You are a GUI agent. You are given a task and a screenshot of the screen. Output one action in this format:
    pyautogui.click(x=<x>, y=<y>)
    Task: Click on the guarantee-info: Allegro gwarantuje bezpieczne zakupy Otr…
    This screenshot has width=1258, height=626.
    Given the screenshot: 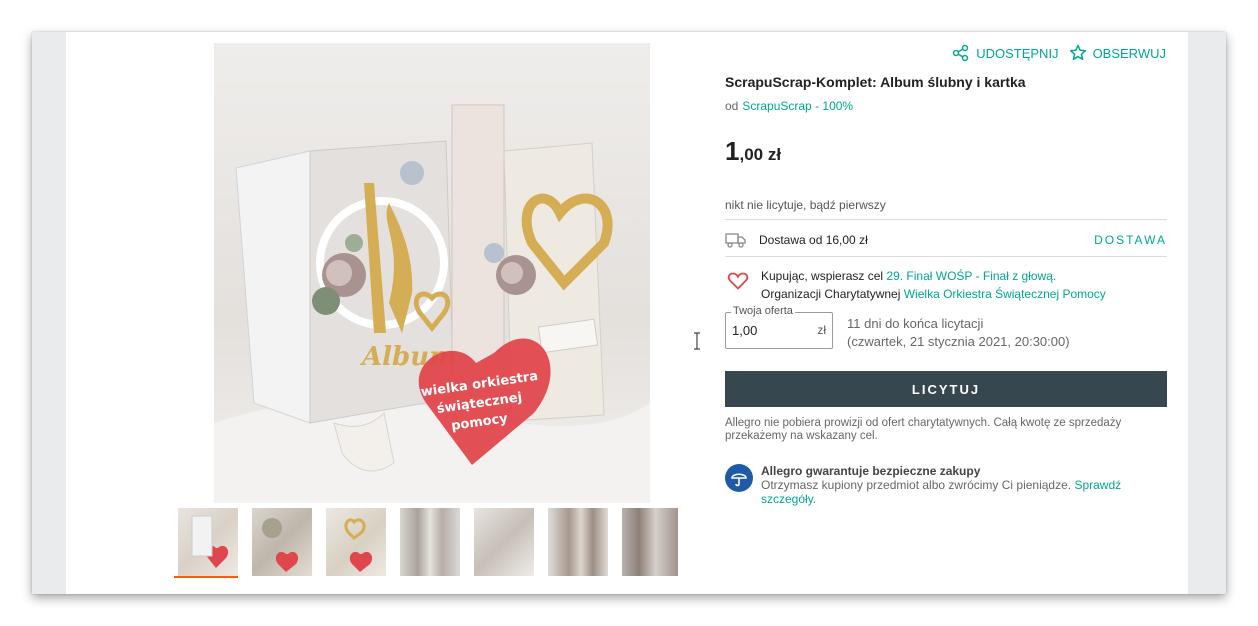 What is the action you would take?
    pyautogui.click(x=935, y=485)
    